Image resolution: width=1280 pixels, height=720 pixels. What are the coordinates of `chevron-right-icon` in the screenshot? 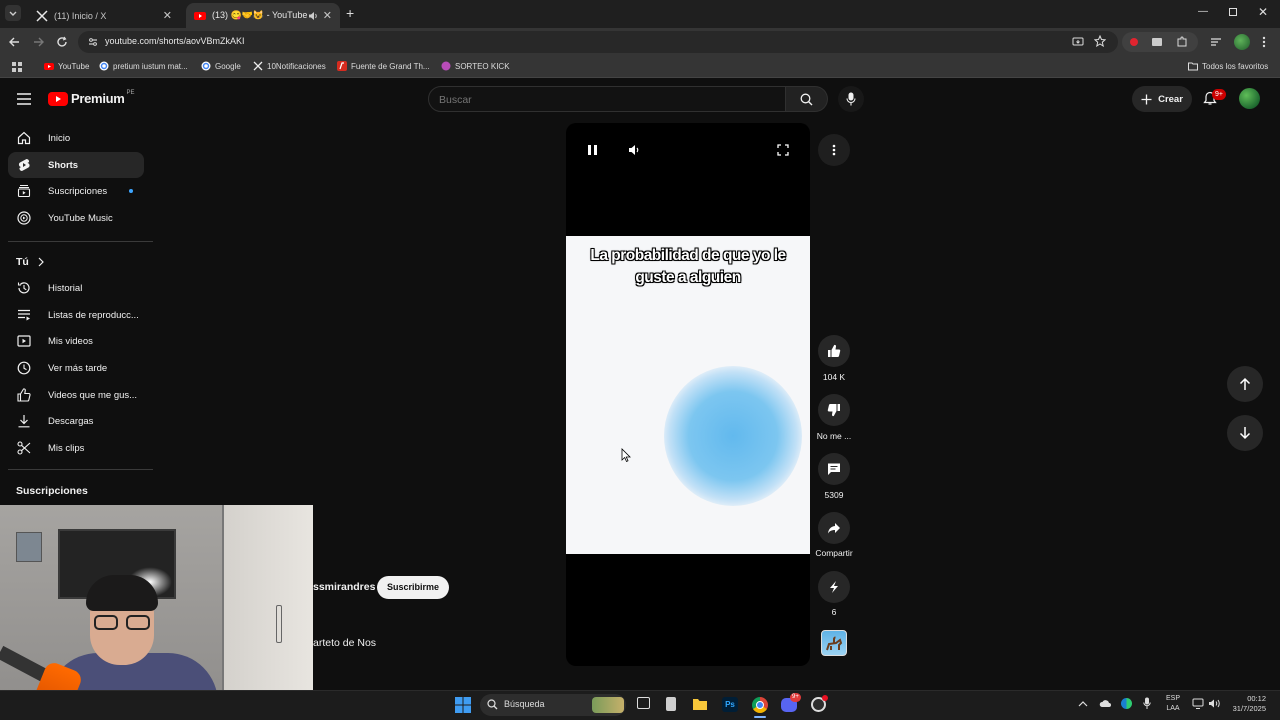 It's located at (41, 262).